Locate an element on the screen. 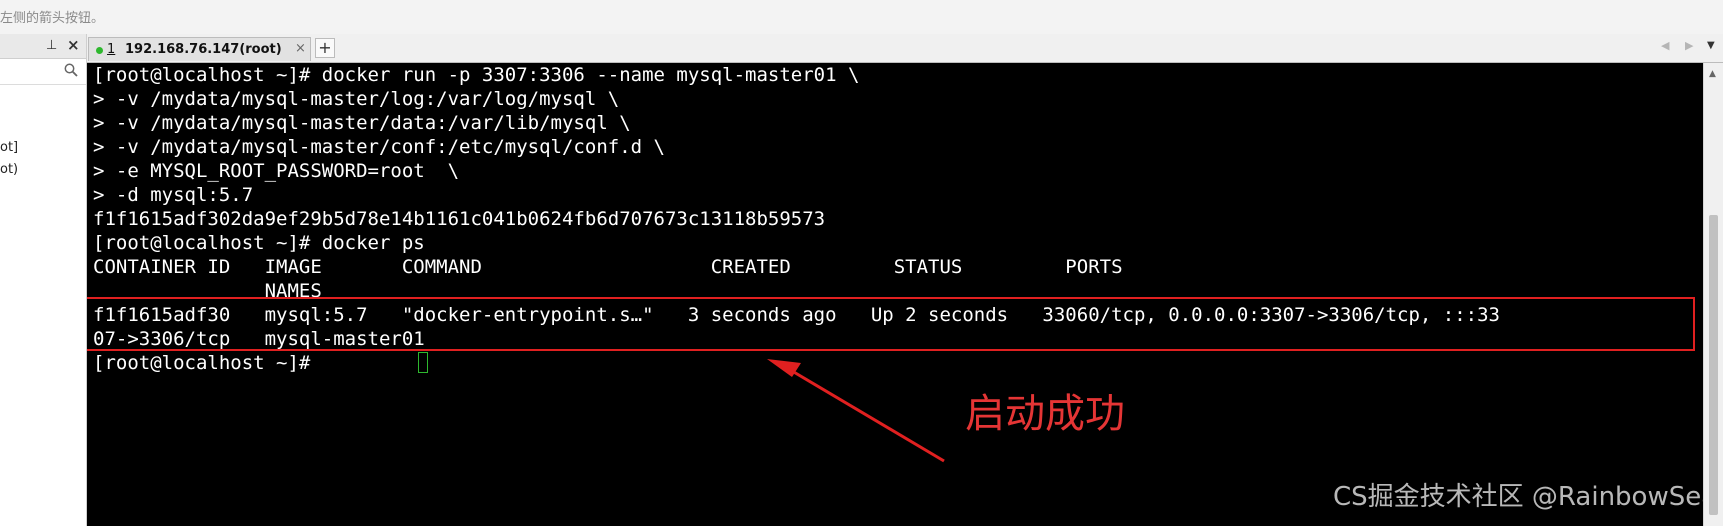 The image size is (1723, 526). terminal-scrollbar: ▲ is located at coordinates (1713, 294).